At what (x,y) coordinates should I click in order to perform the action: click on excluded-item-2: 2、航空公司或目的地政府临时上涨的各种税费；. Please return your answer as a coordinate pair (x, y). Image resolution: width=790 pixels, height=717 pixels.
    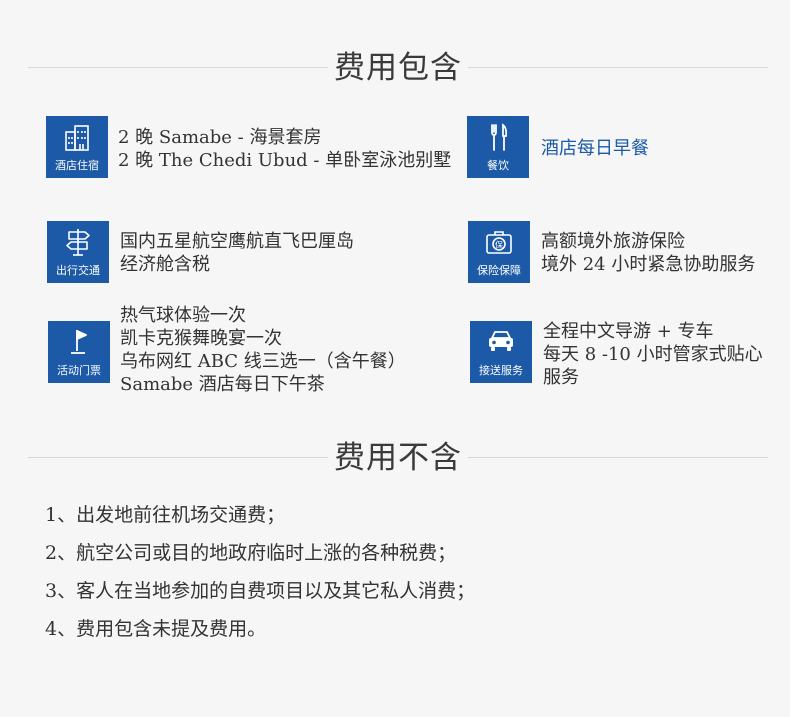
    Looking at the image, I should click on (251, 553).